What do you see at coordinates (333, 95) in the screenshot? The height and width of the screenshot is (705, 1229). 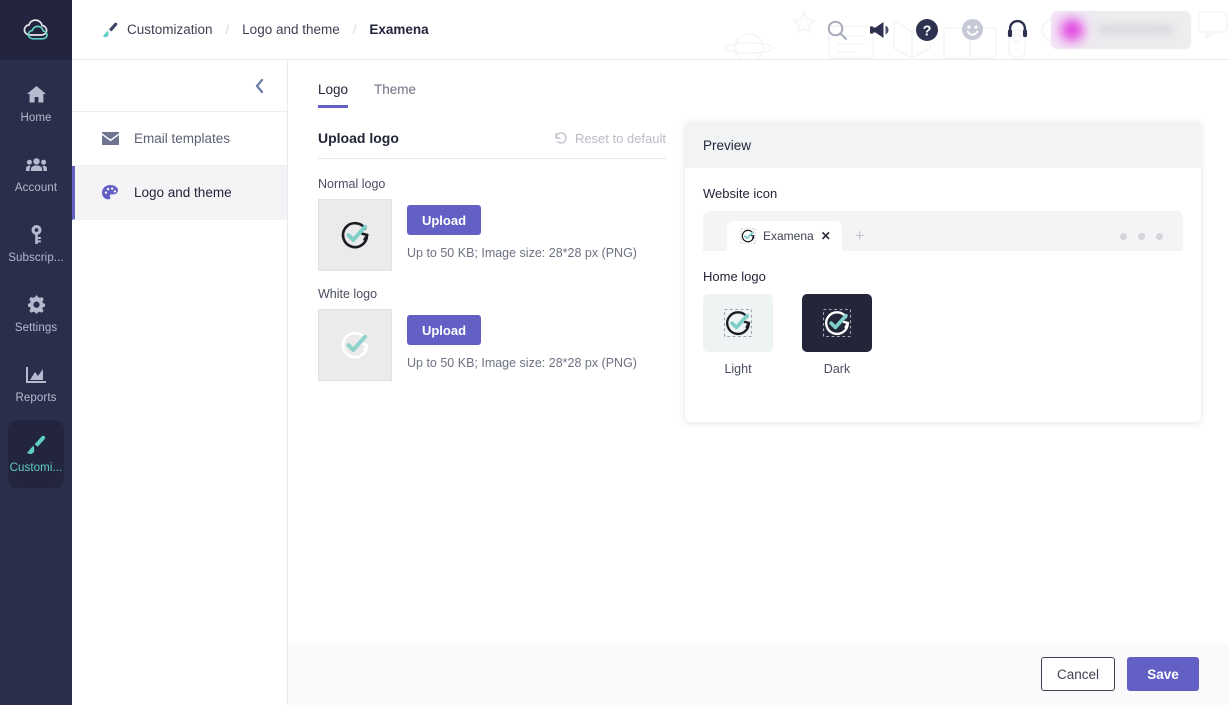 I see `tab-logo: Logo` at bounding box center [333, 95].